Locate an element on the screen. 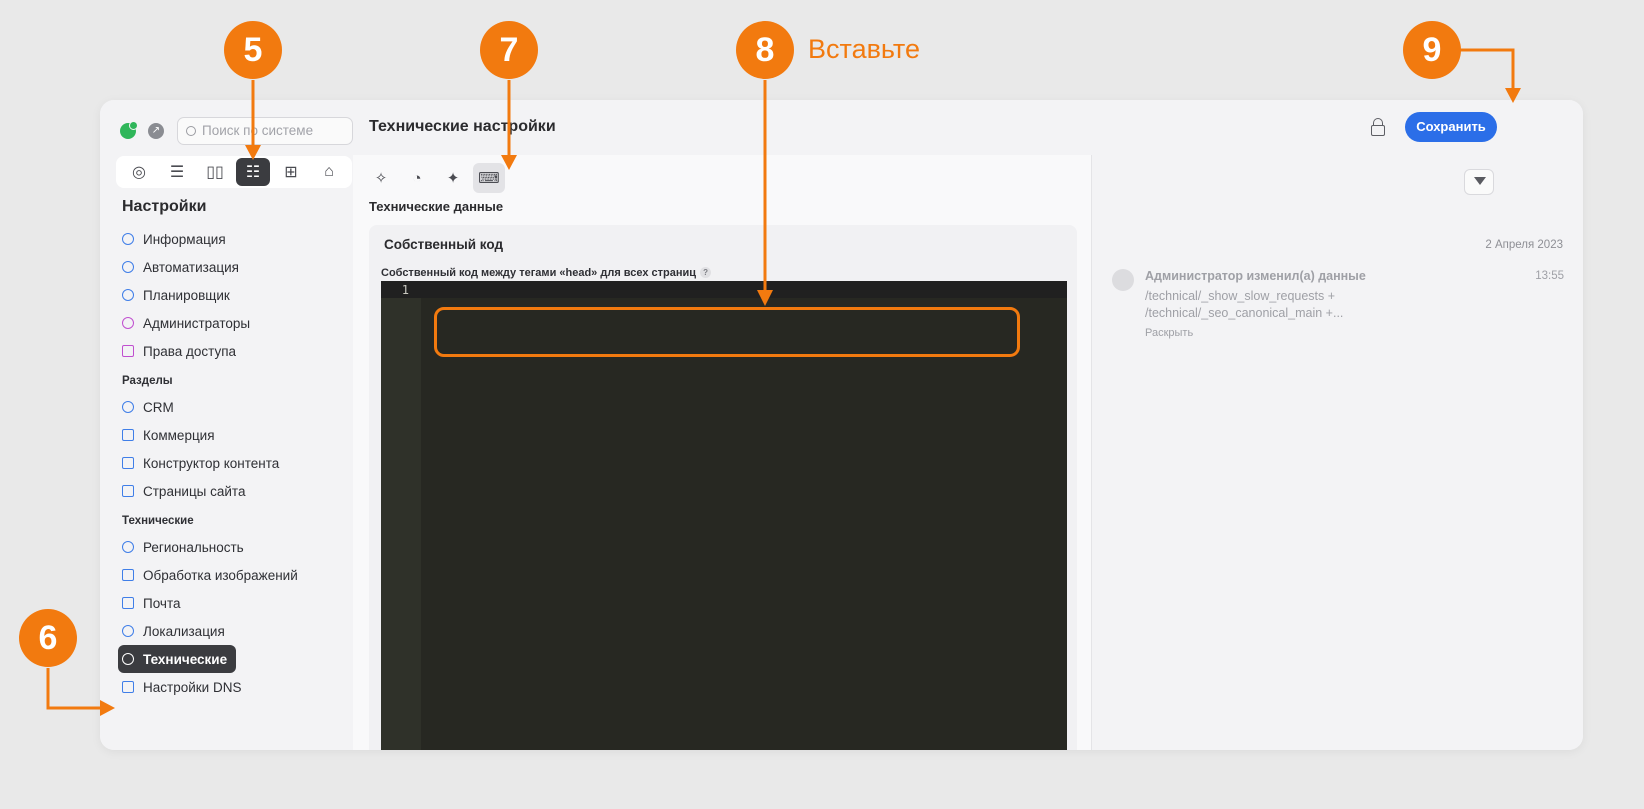 The width and height of the screenshot is (1644, 809). step-badge-5: 5 is located at coordinates (253, 50).